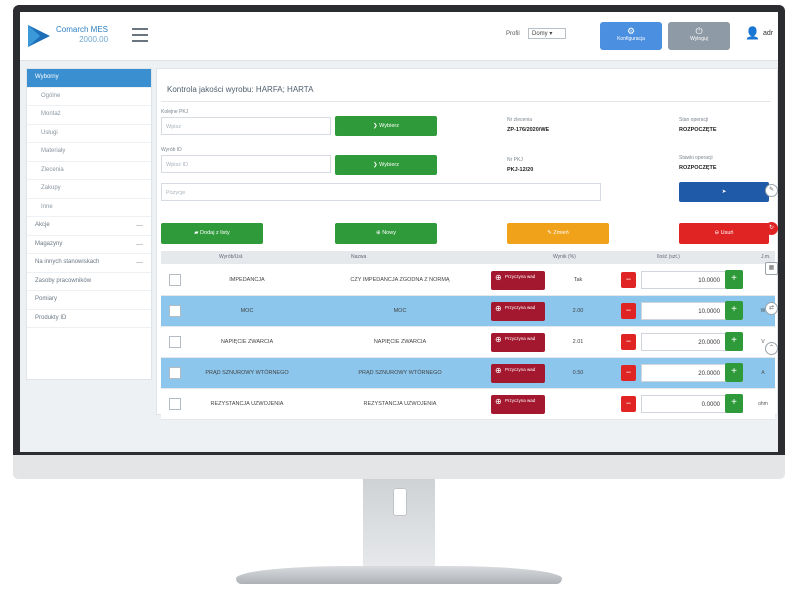 Image resolution: width=798 pixels, height=593 pixels. Describe the element at coordinates (47, 77) in the screenshot. I see `sidebar-item-label: Wyborny` at that location.